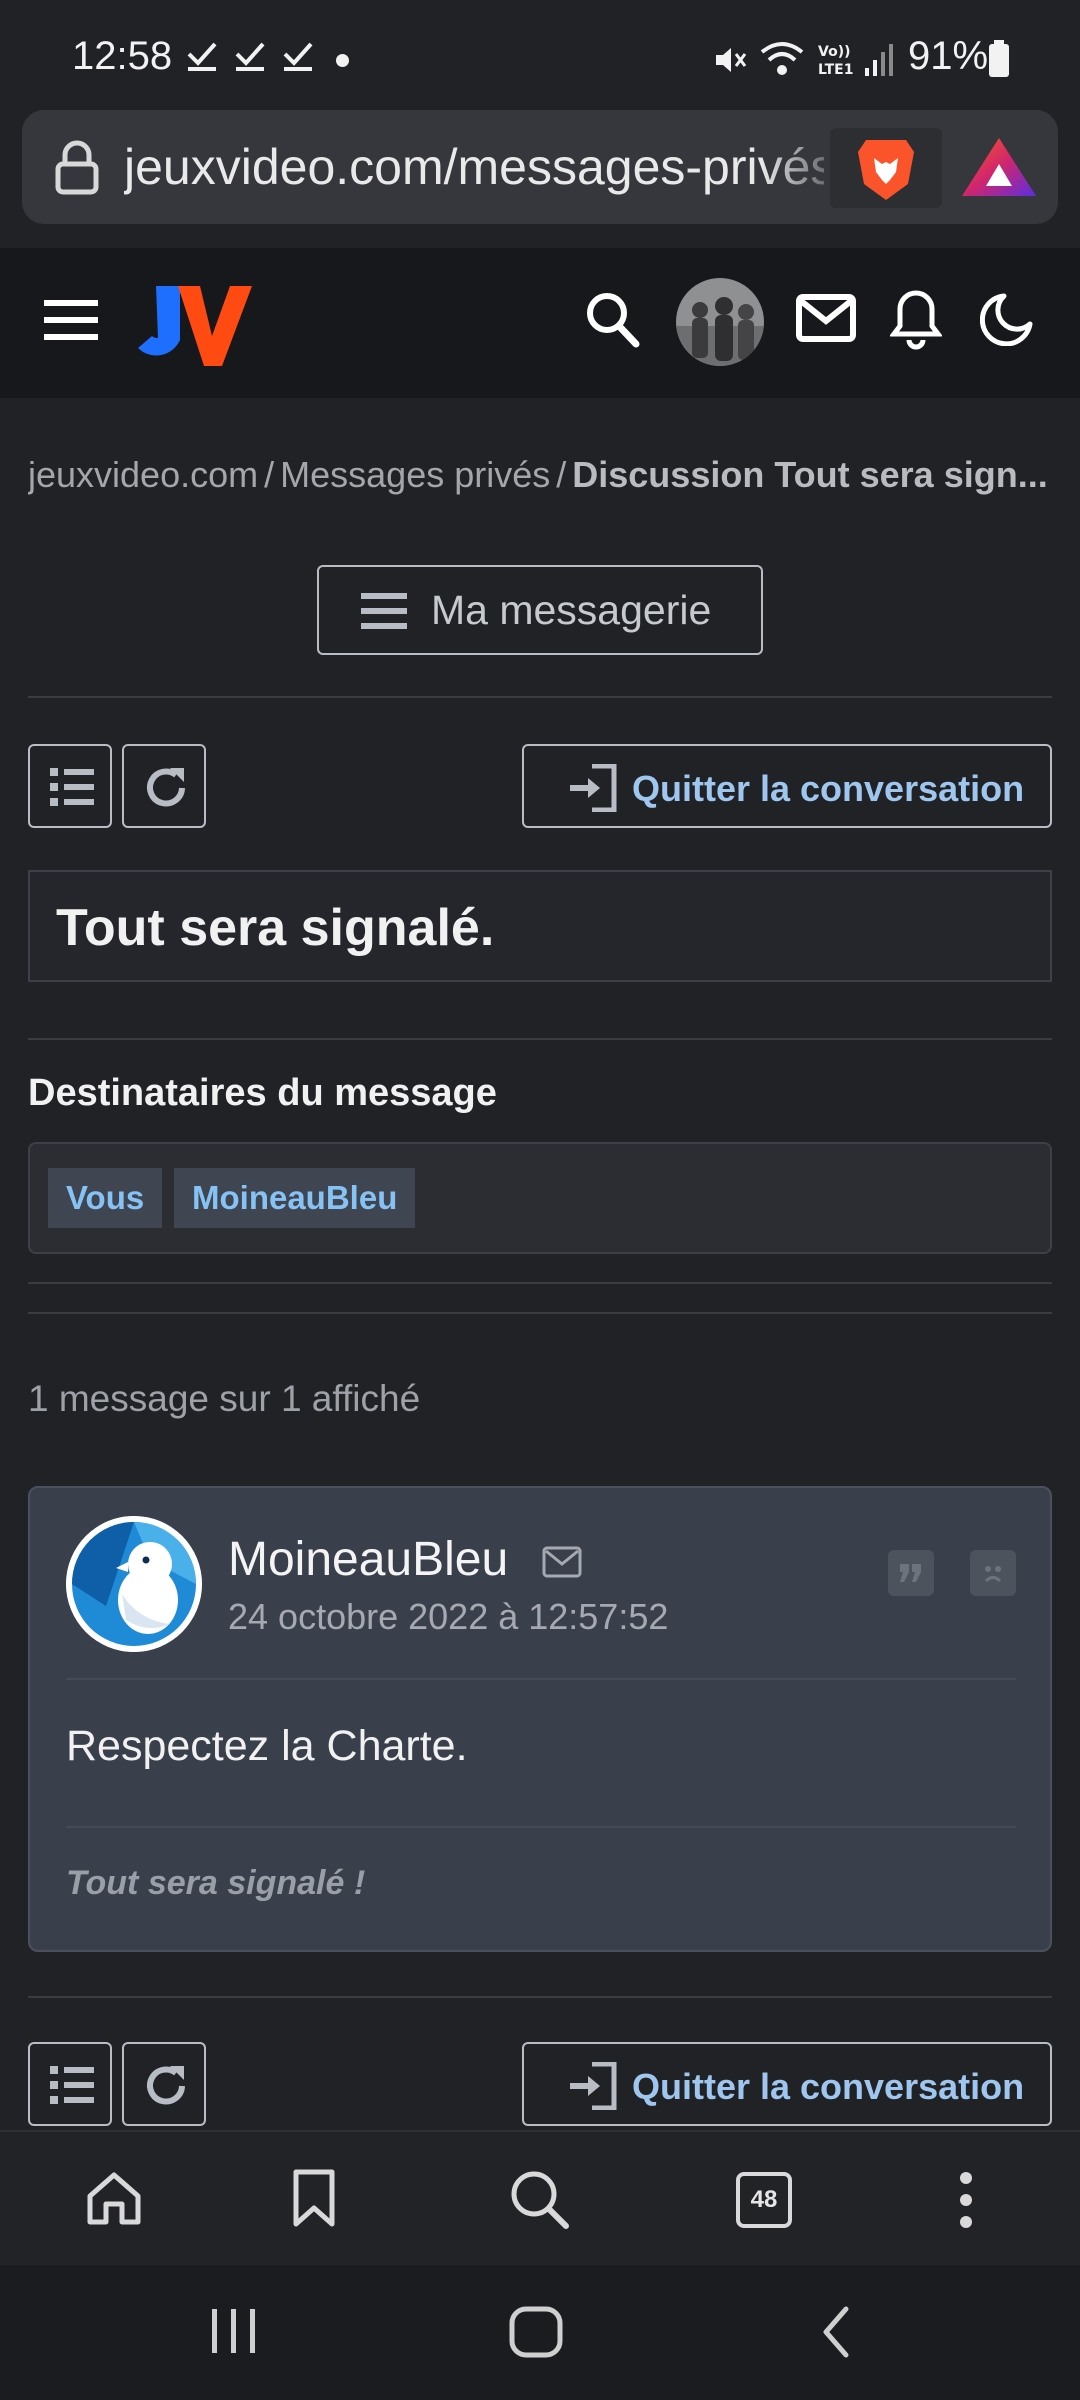 The width and height of the screenshot is (1080, 2400). Describe the element at coordinates (77, 168) in the screenshot. I see `lock-icon` at that location.